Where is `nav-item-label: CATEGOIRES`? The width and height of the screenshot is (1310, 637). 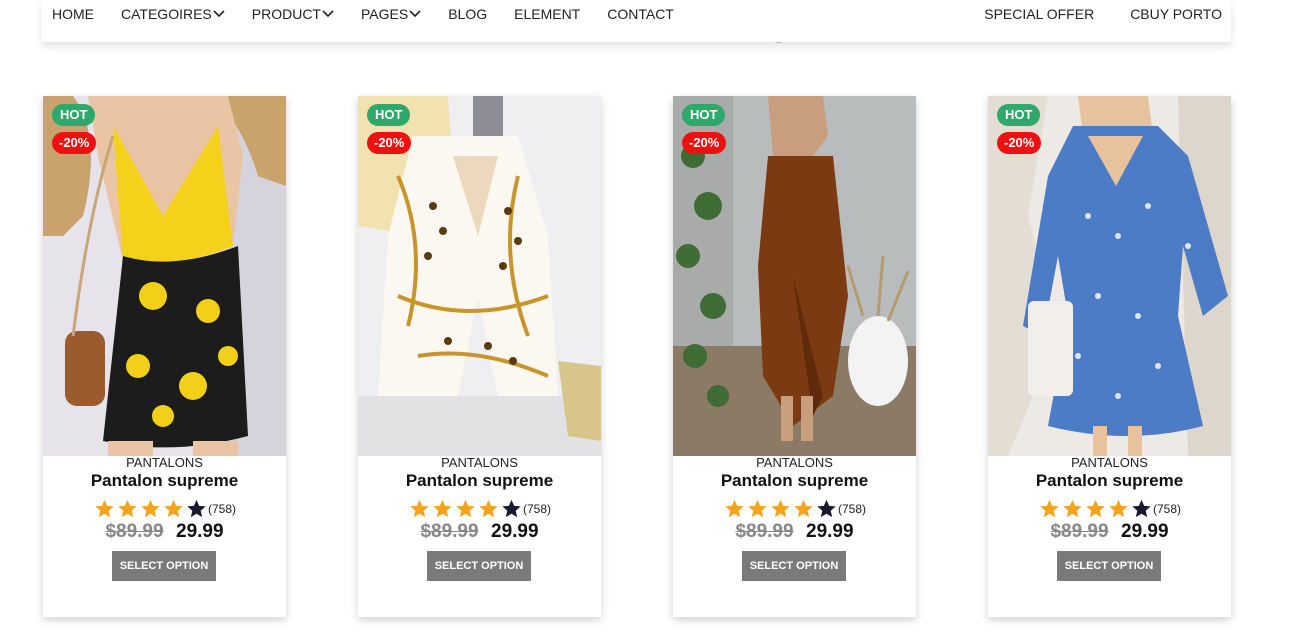 nav-item-label: CATEGOIRES is located at coordinates (166, 14).